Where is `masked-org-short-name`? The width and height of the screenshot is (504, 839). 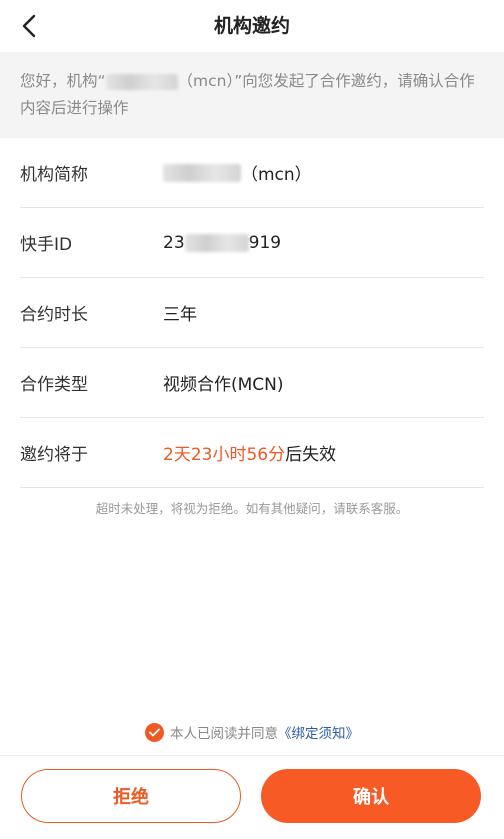 masked-org-short-name is located at coordinates (202, 172).